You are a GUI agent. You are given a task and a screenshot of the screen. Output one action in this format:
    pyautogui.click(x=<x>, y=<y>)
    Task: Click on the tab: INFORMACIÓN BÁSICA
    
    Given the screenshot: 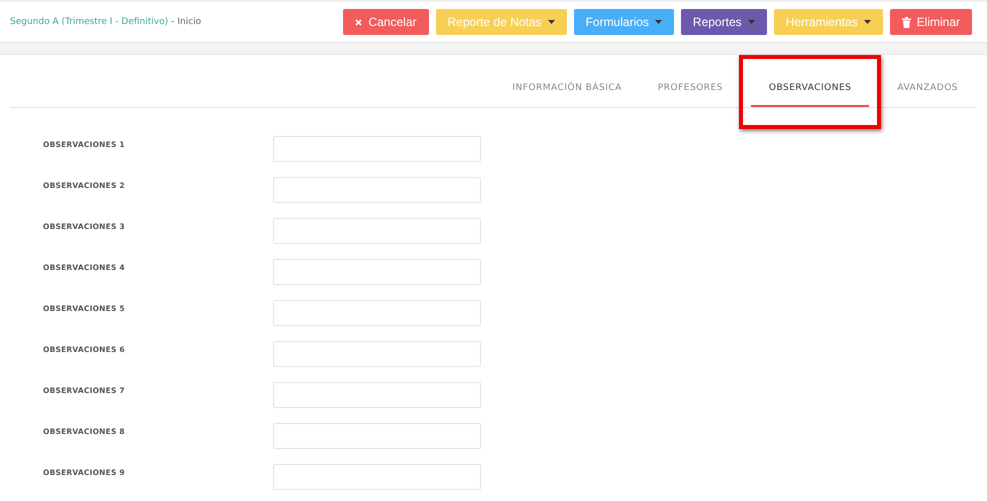 What is the action you would take?
    pyautogui.click(x=567, y=92)
    